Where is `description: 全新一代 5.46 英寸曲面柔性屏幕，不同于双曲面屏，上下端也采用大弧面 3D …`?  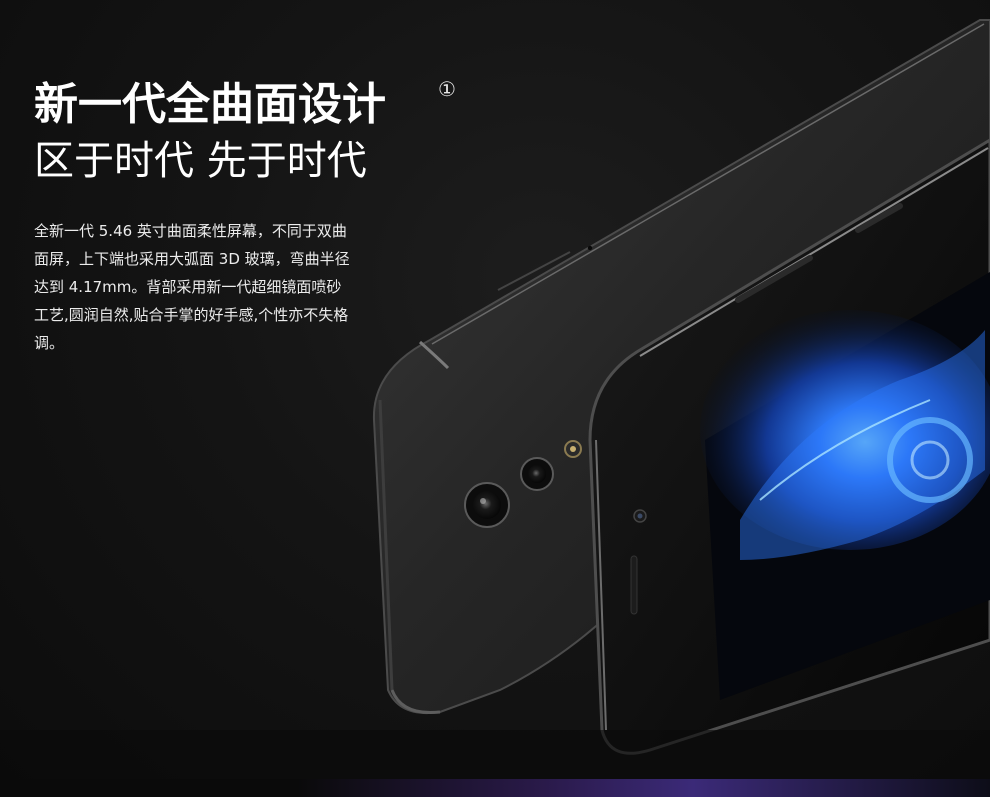
description: 全新一代 5.46 英寸曲面柔性屏幕，不同于双曲面屏，上下端也采用大弧面 3D … is located at coordinates (192, 286).